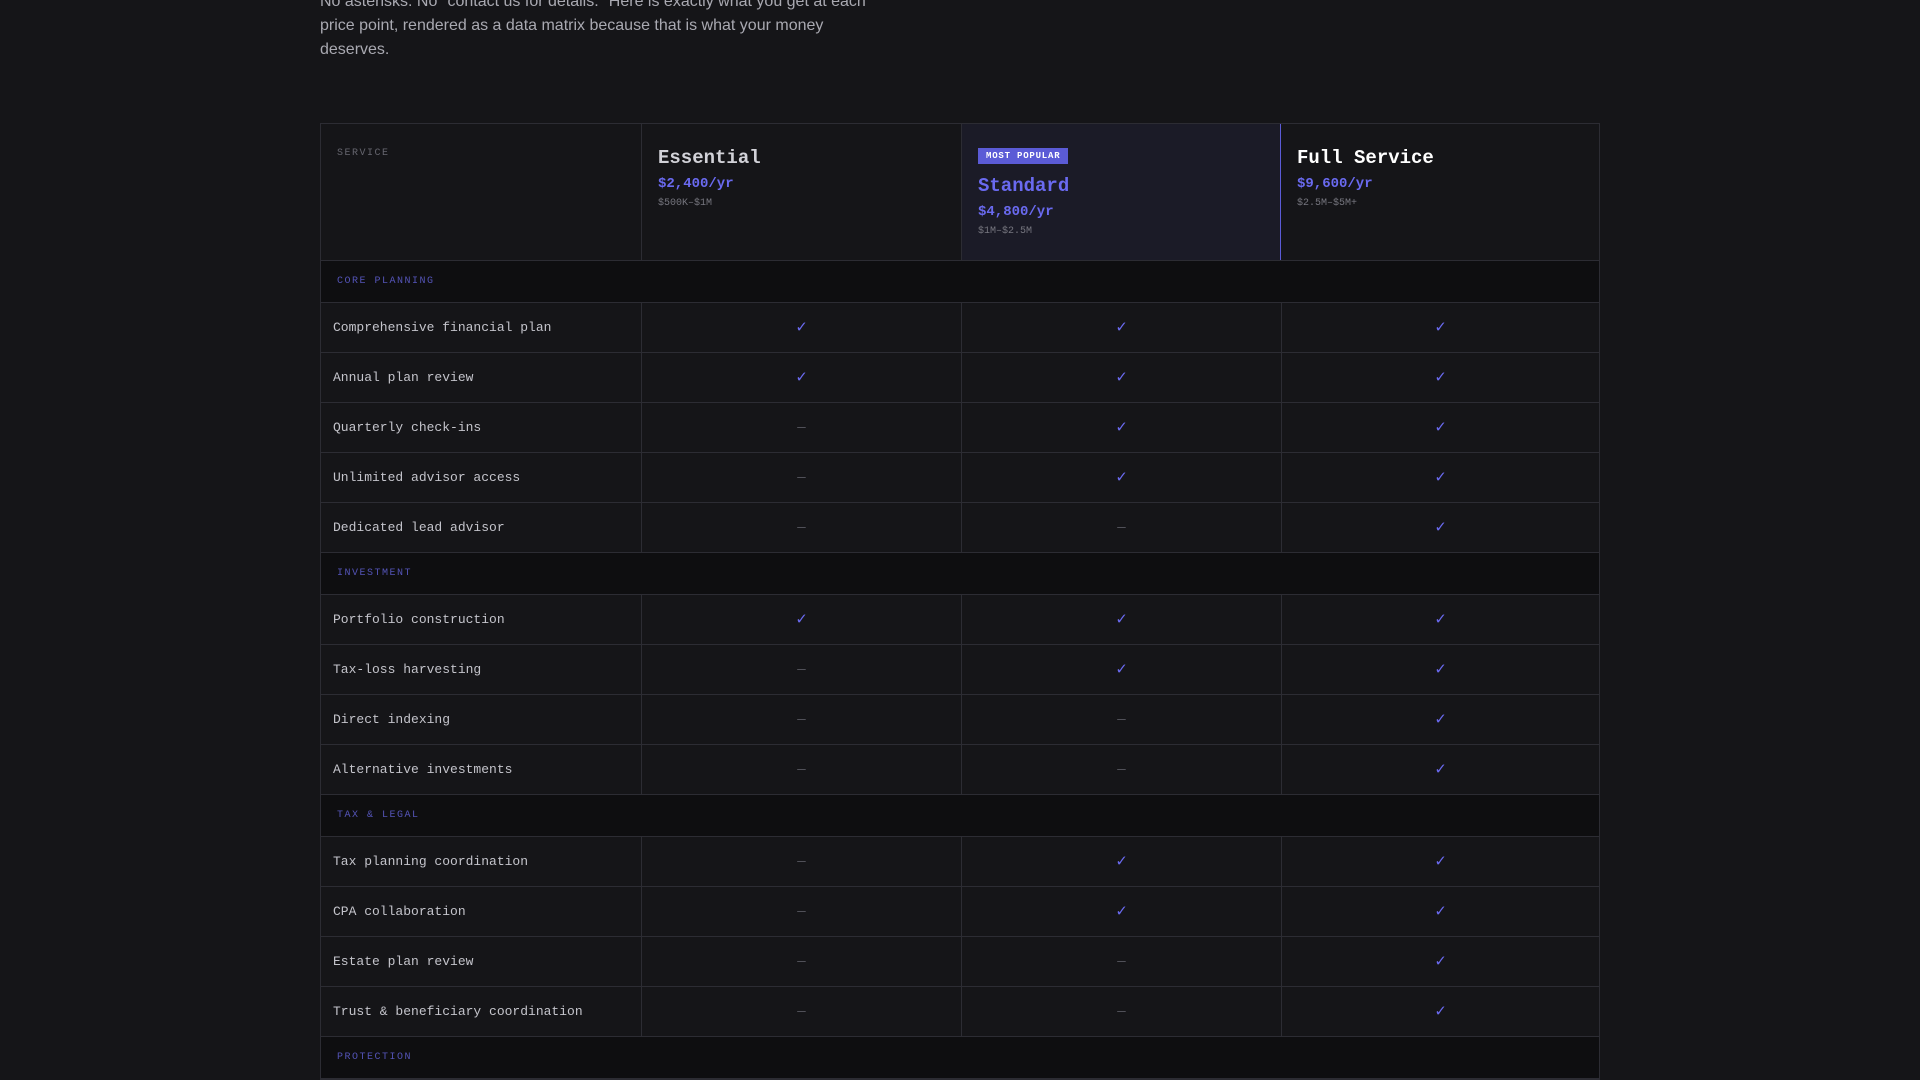 The width and height of the screenshot is (1920, 1080). Describe the element at coordinates (386, 281) in the screenshot. I see `section-label: CORE PLANNING` at that location.